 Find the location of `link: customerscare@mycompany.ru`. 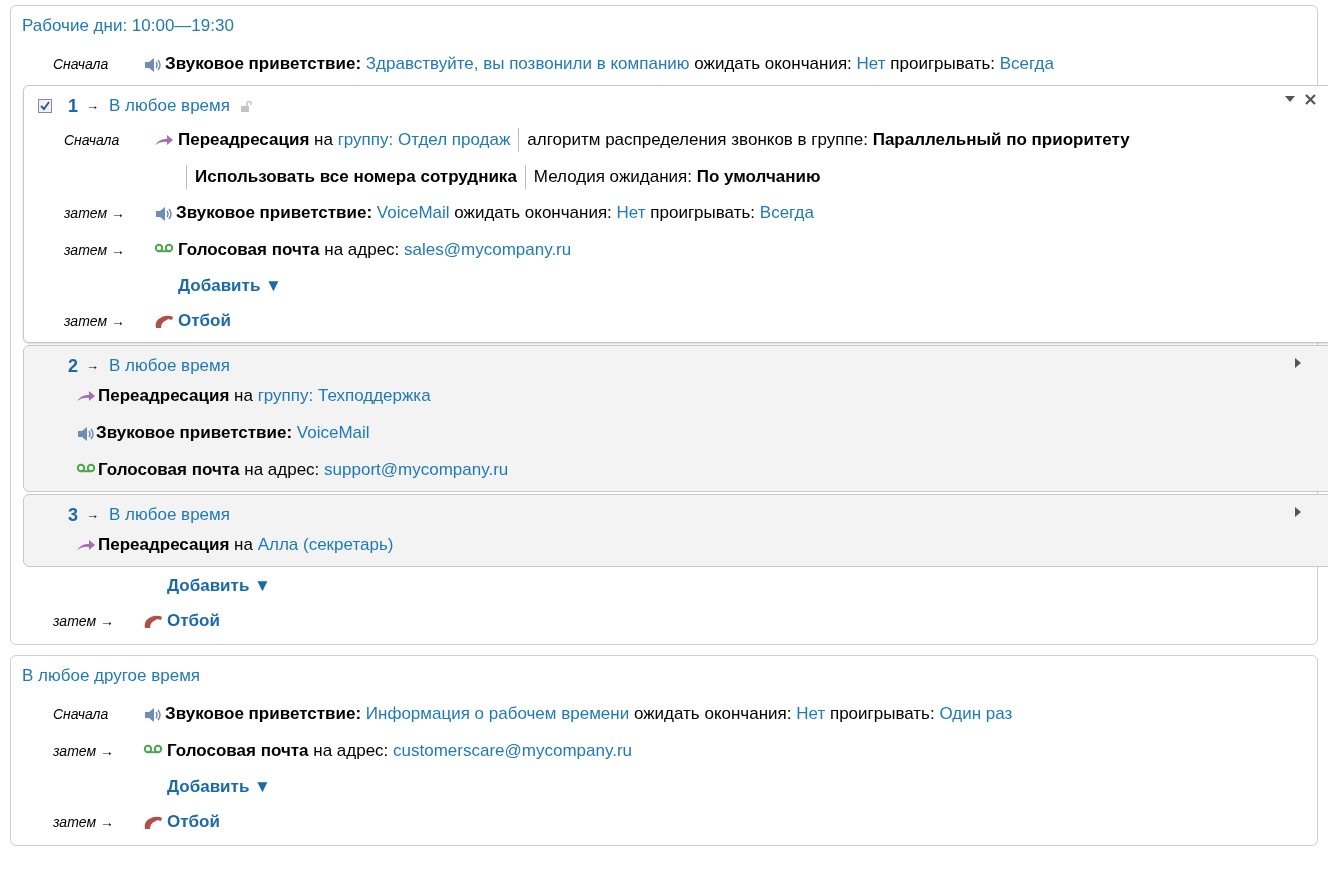

link: customerscare@mycompany.ru is located at coordinates (513, 750).